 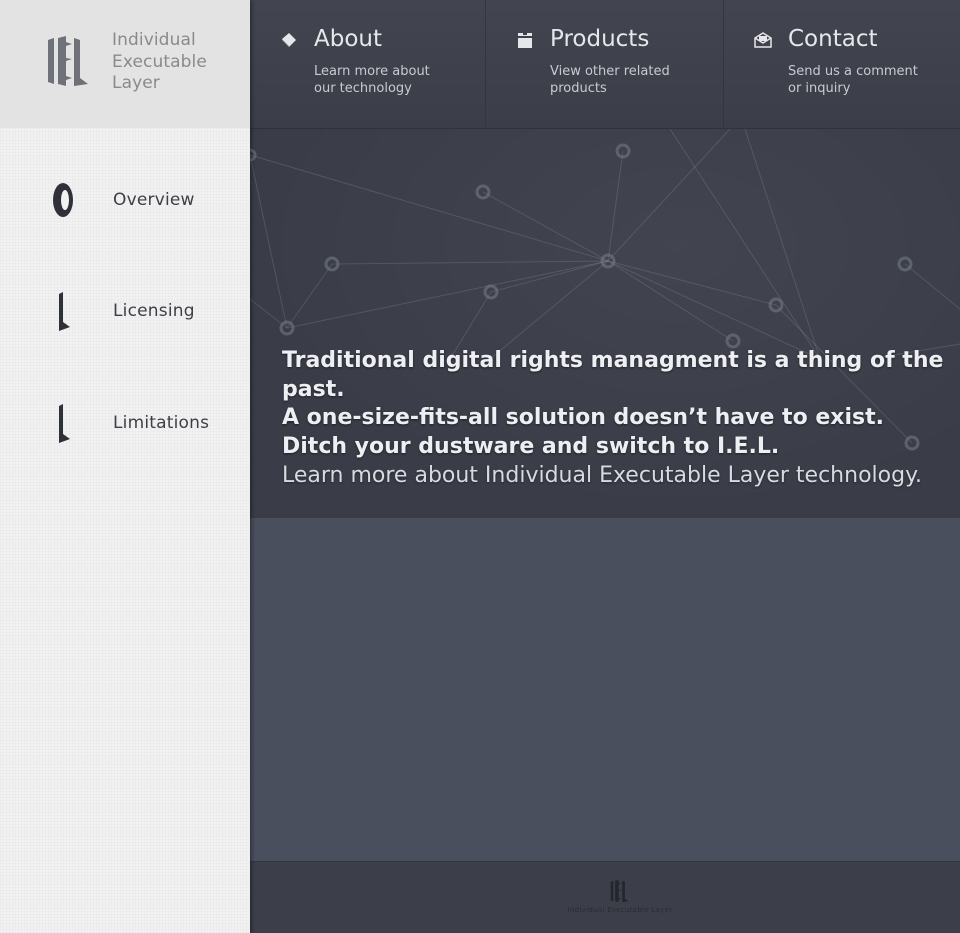 I want to click on nav-title: Contact, so click(x=833, y=39).